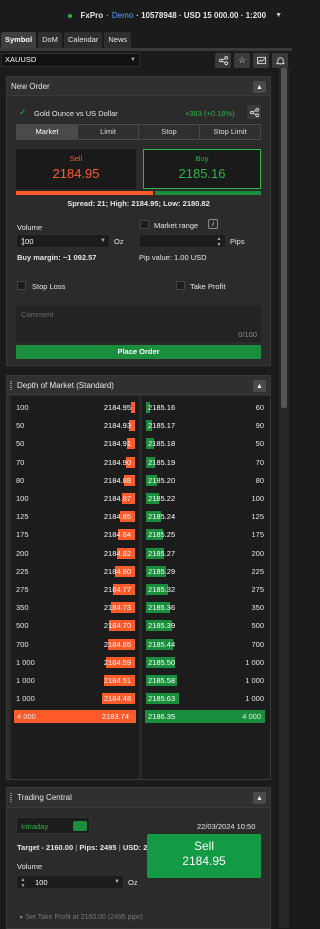 The width and height of the screenshot is (320, 929). Describe the element at coordinates (206, 426) in the screenshot. I see `ask-row: 2185.17 90` at that location.